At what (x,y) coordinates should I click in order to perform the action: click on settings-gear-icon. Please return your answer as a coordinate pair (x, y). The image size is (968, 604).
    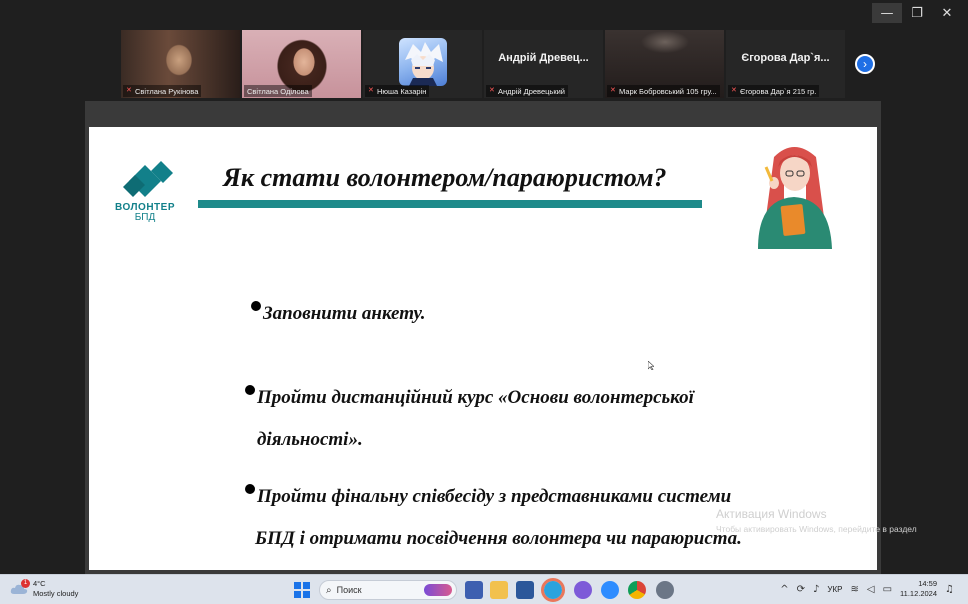
    Looking at the image, I should click on (665, 590).